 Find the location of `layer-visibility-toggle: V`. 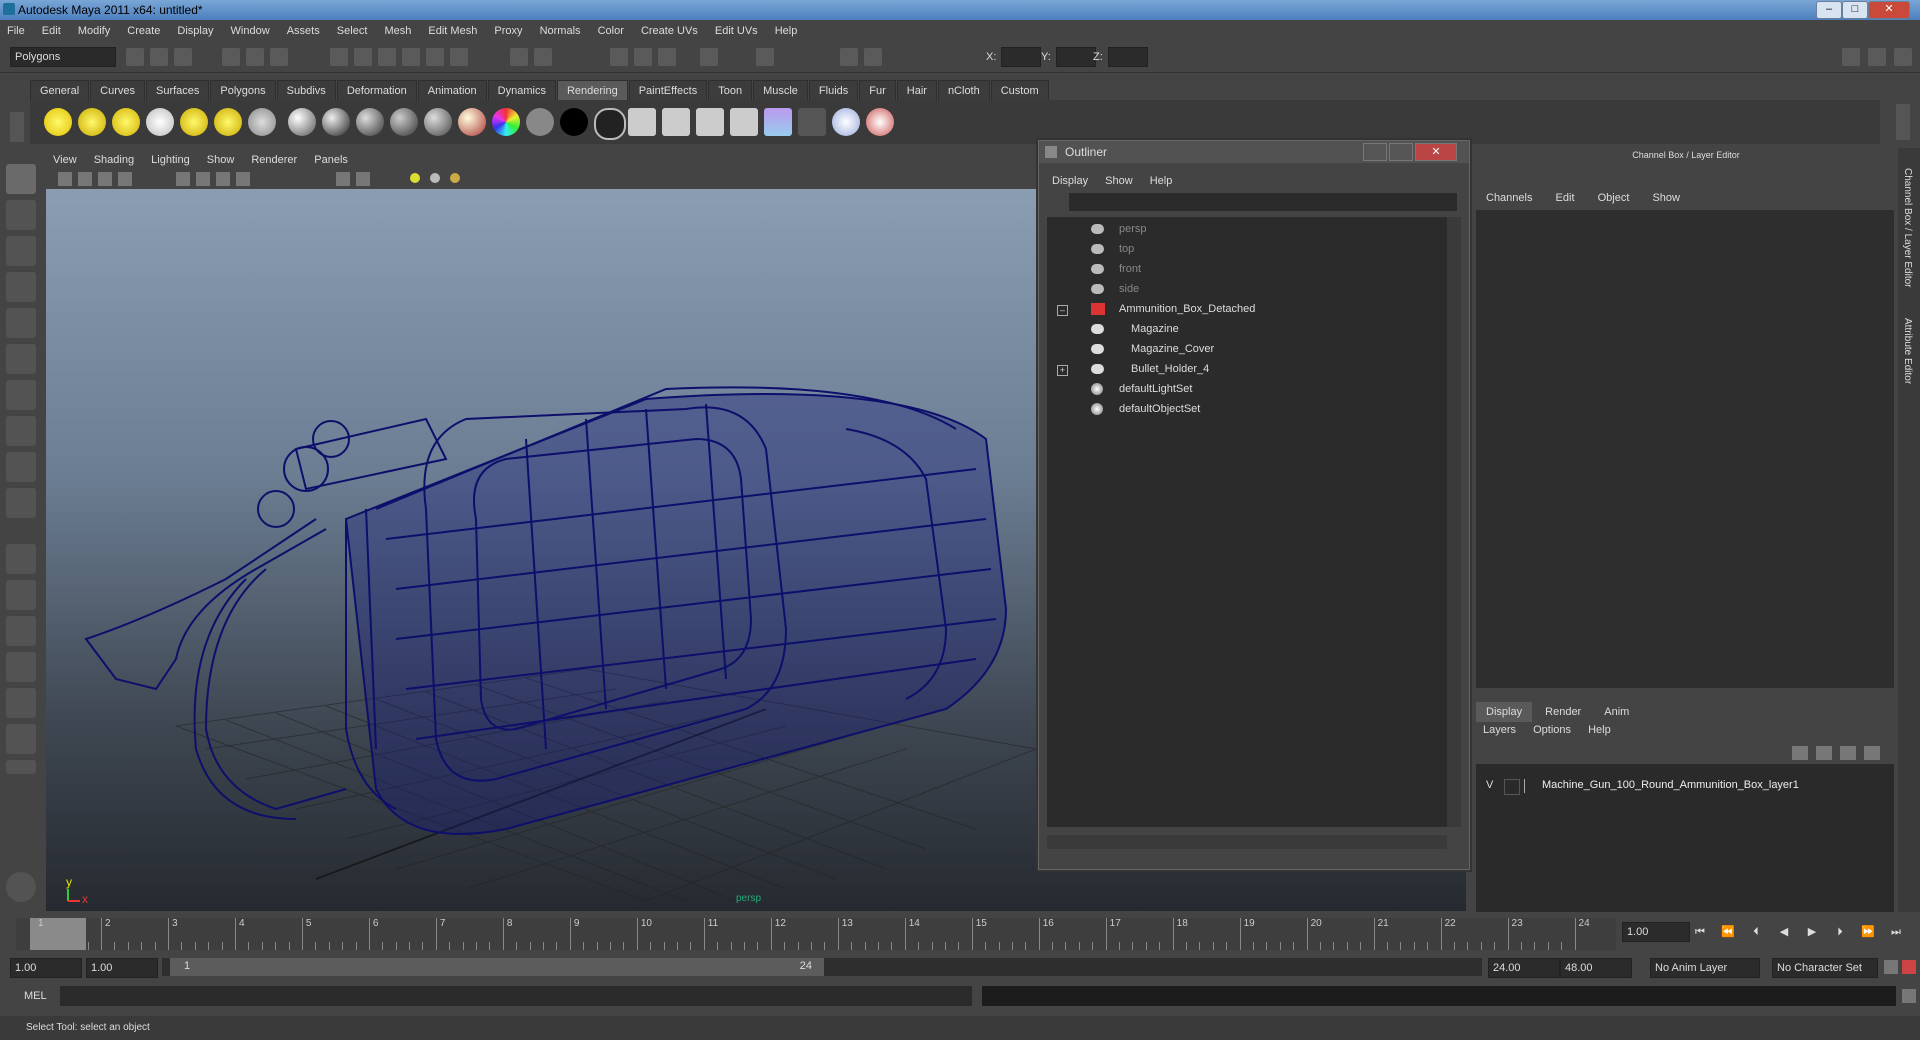

layer-visibility-toggle: V is located at coordinates (1489, 785).